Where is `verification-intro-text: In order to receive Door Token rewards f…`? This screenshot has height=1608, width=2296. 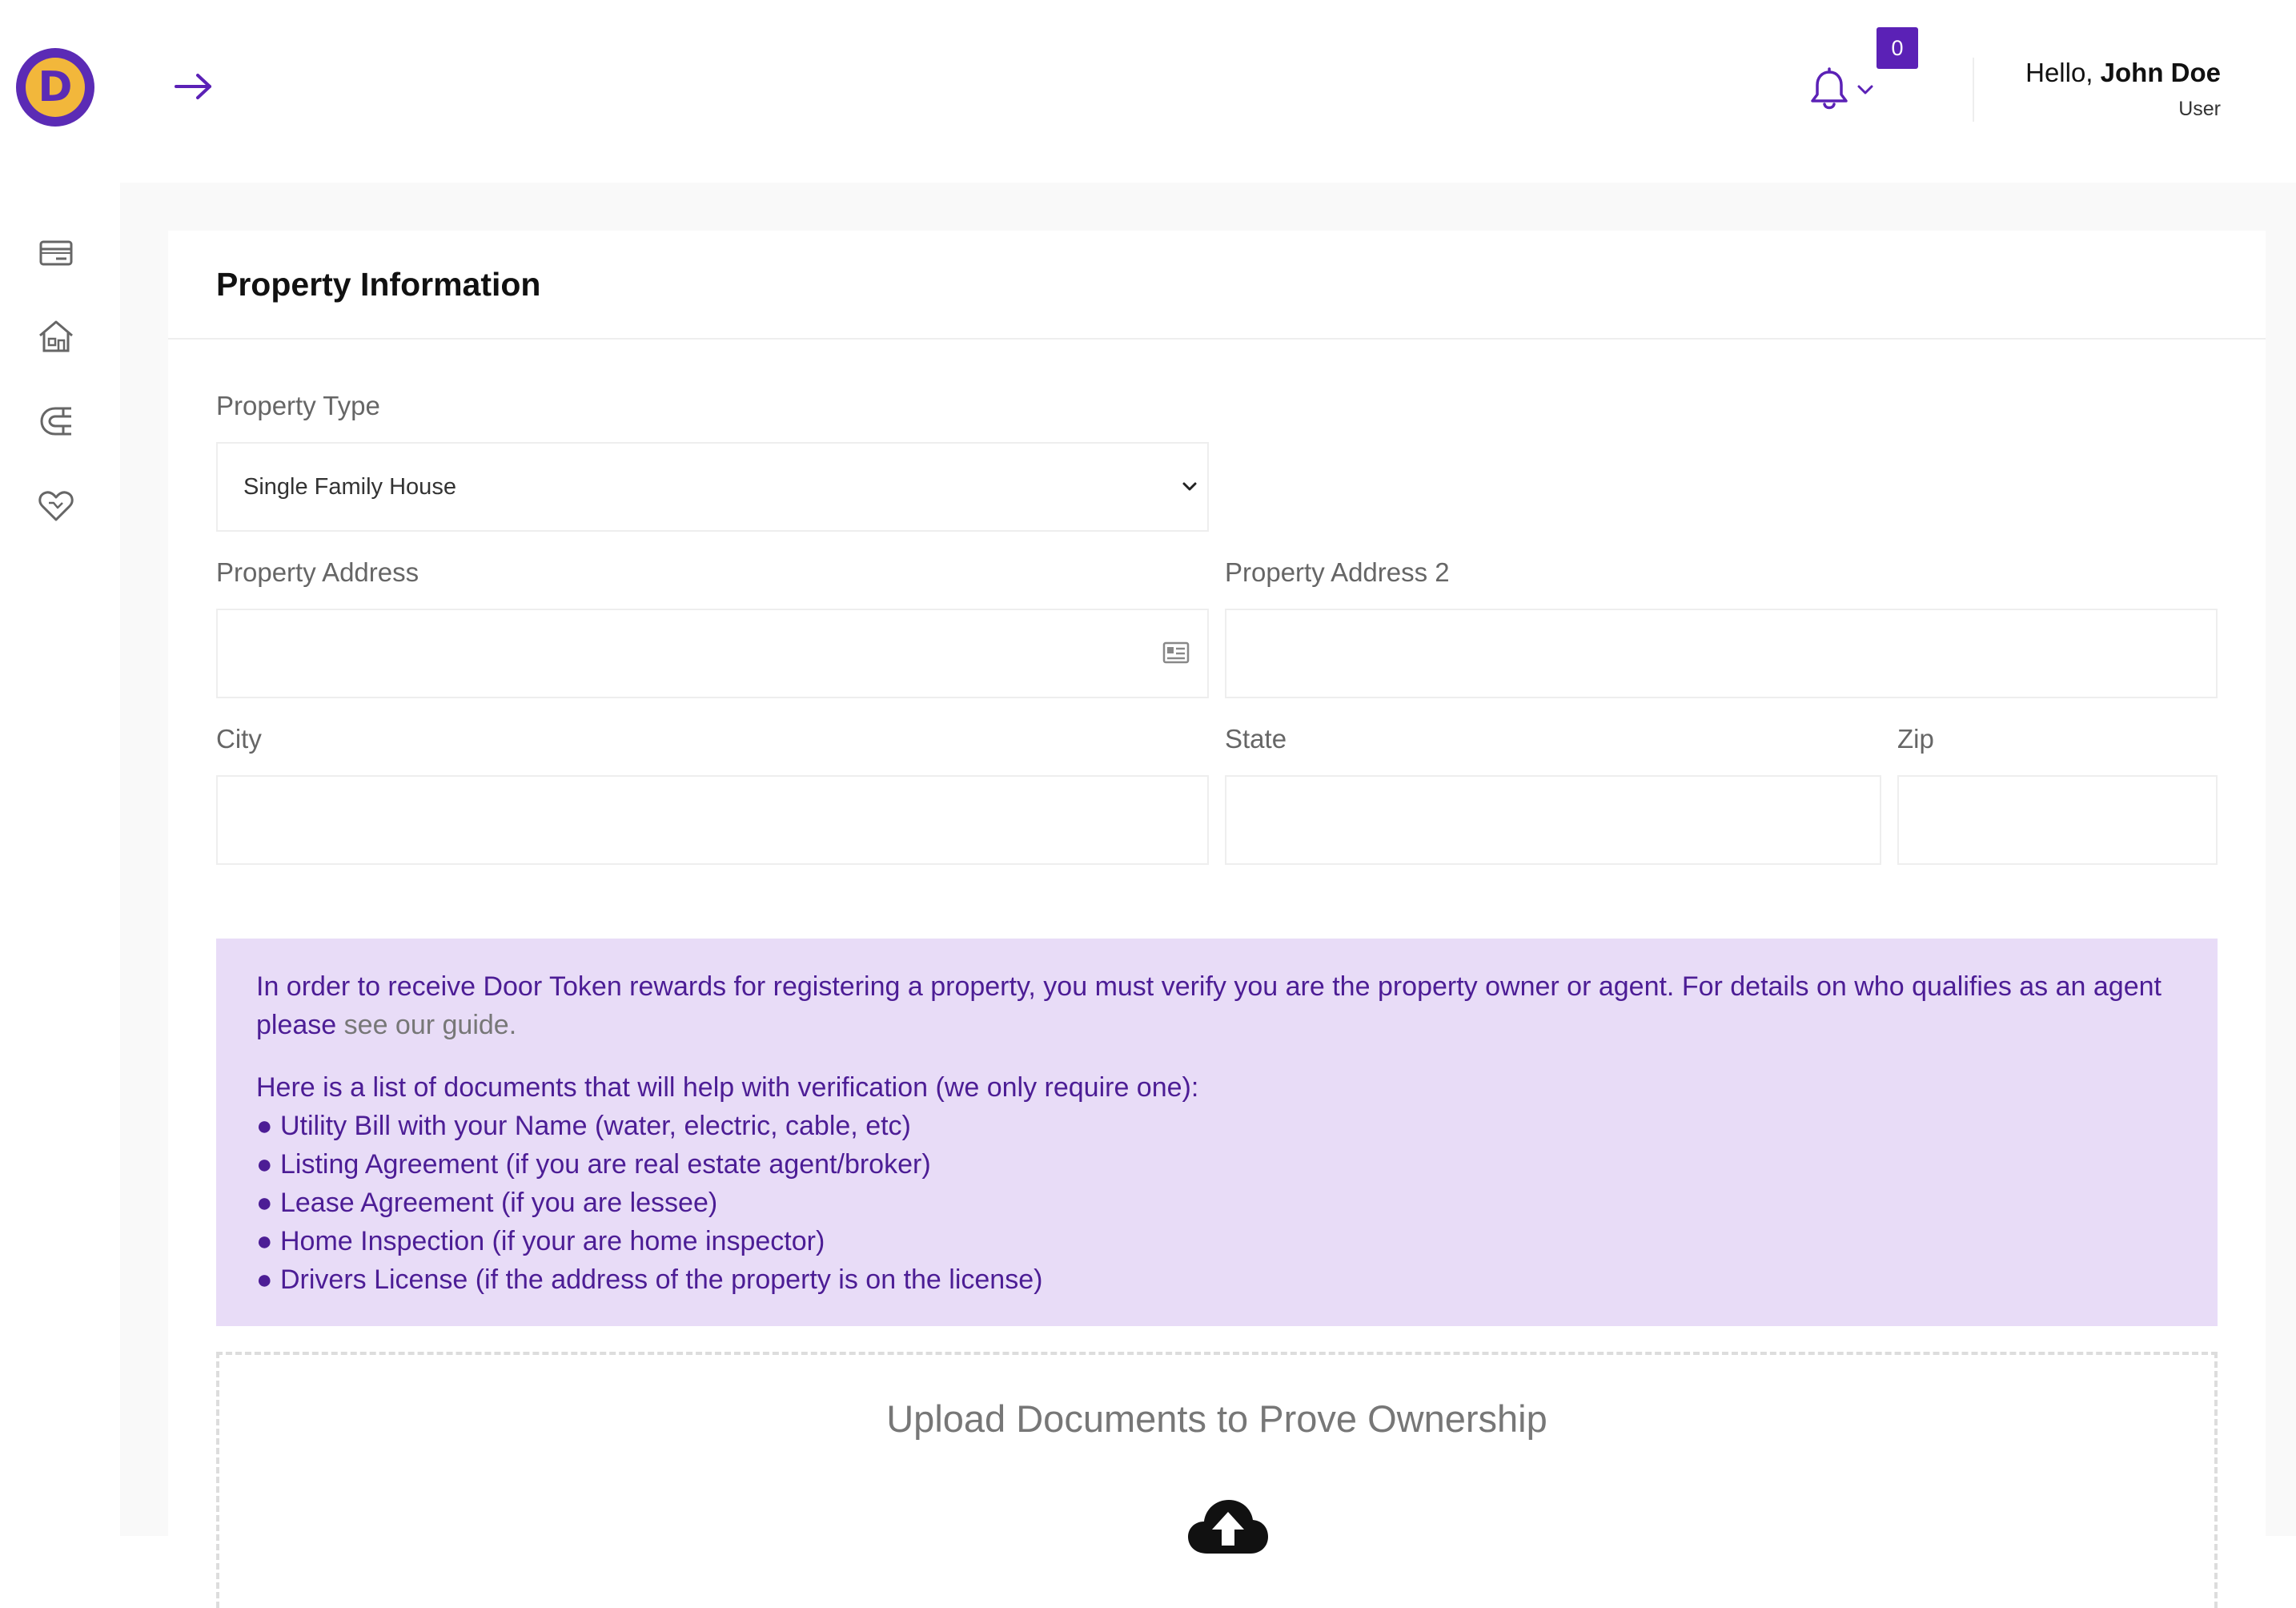 verification-intro-text: In order to receive Door Token rewards f… is located at coordinates (1209, 1005).